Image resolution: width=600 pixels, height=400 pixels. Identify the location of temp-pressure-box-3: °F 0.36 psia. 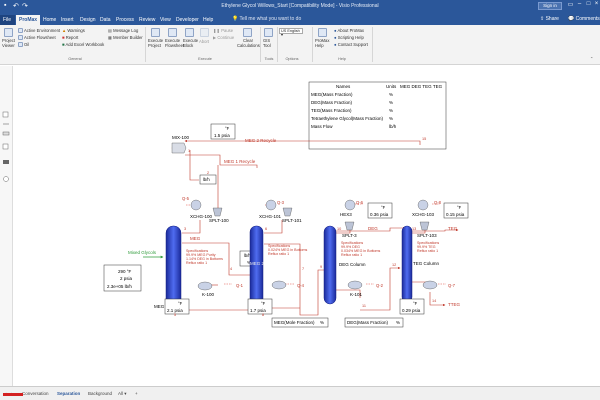
(380, 210).